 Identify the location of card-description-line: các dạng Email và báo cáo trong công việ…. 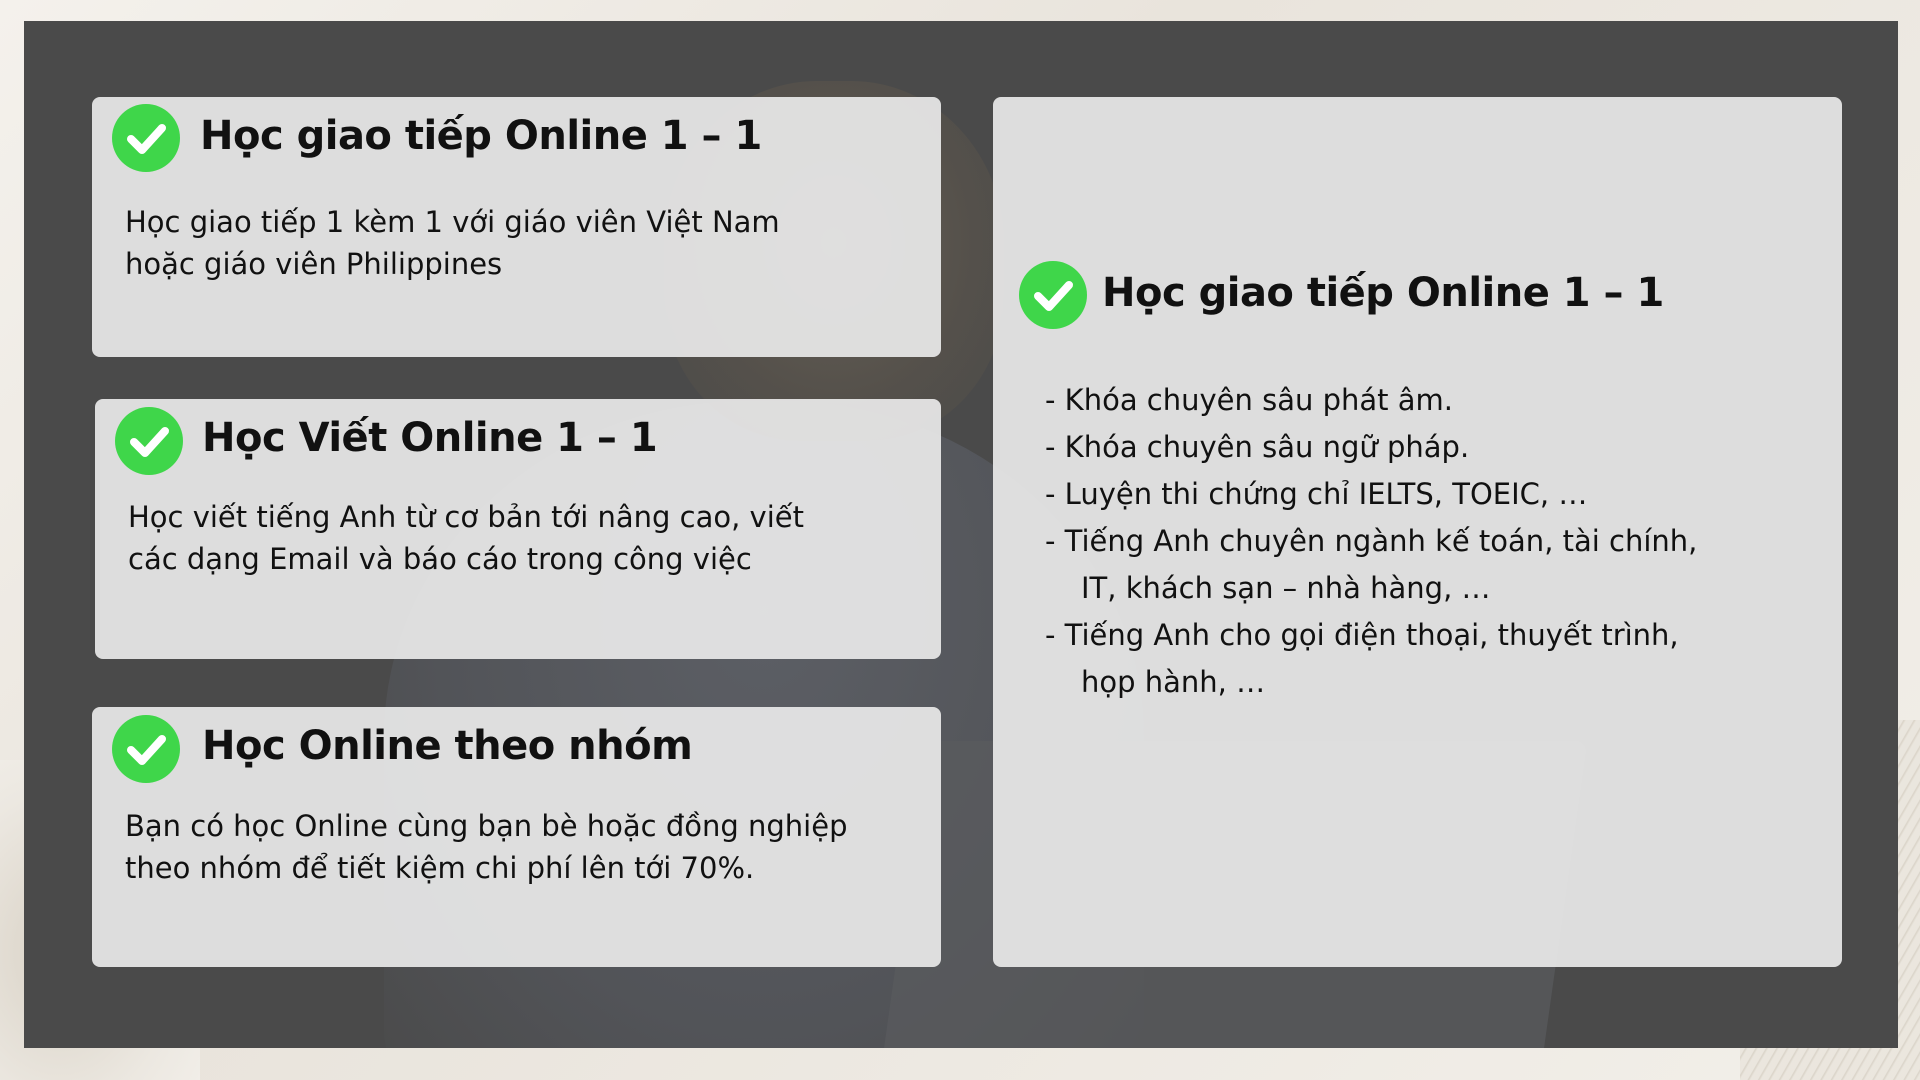
(440, 559).